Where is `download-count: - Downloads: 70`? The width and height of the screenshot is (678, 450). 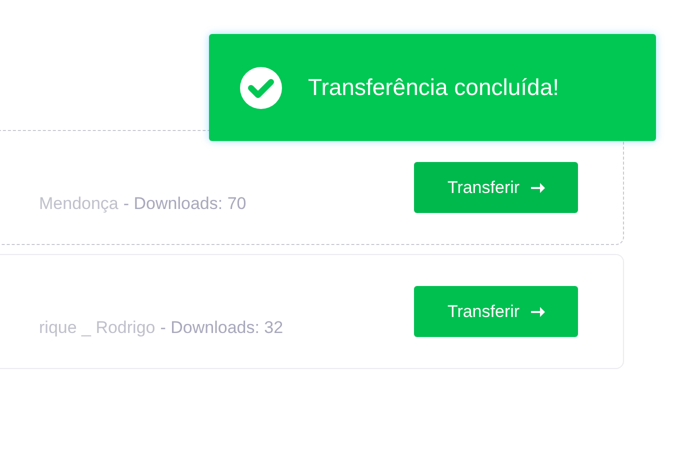
download-count: - Downloads: 70 is located at coordinates (184, 204).